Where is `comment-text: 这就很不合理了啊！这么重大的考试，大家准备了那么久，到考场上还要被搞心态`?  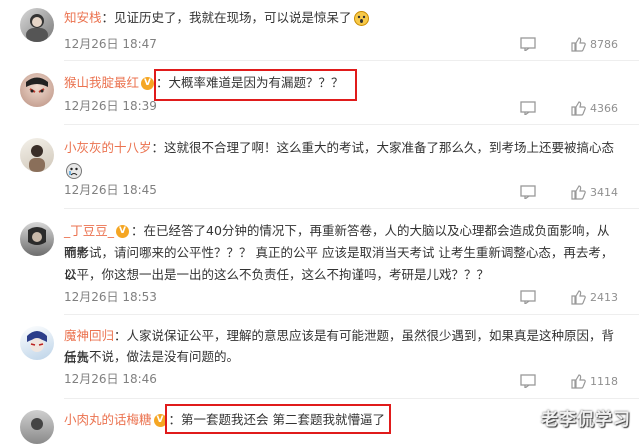 comment-text: 这就很不合理了啊！这么重大的考试，大家准备了那么久，到考场上还要被搞心态 is located at coordinates (389, 147).